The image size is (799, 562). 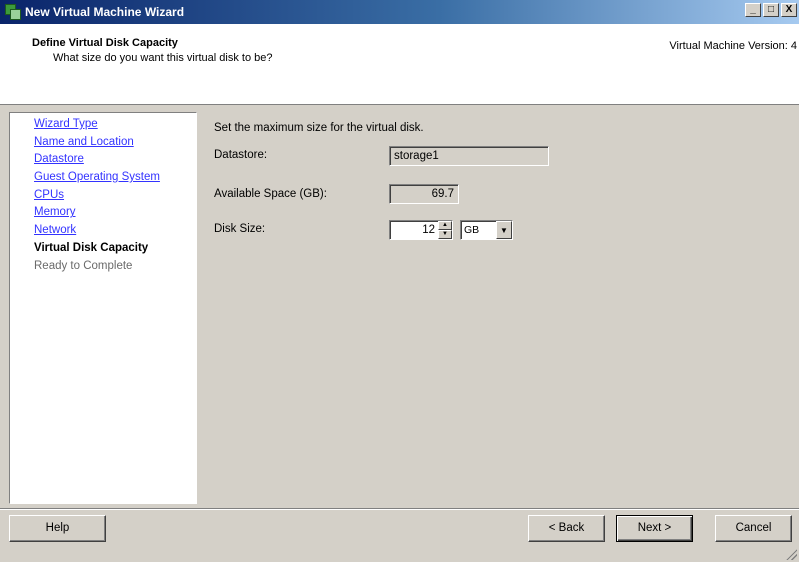 What do you see at coordinates (241, 155) in the screenshot?
I see `datastore-label: Datastore:` at bounding box center [241, 155].